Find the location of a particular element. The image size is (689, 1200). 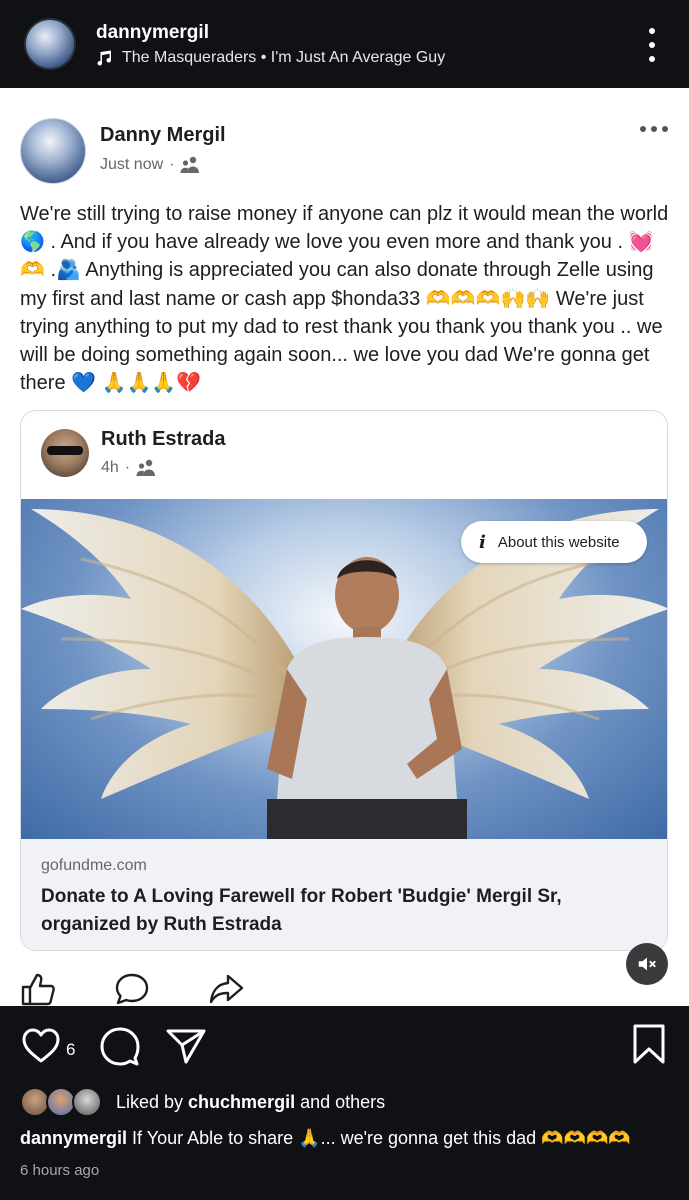

about-website-button: i About this website is located at coordinates (554, 542).